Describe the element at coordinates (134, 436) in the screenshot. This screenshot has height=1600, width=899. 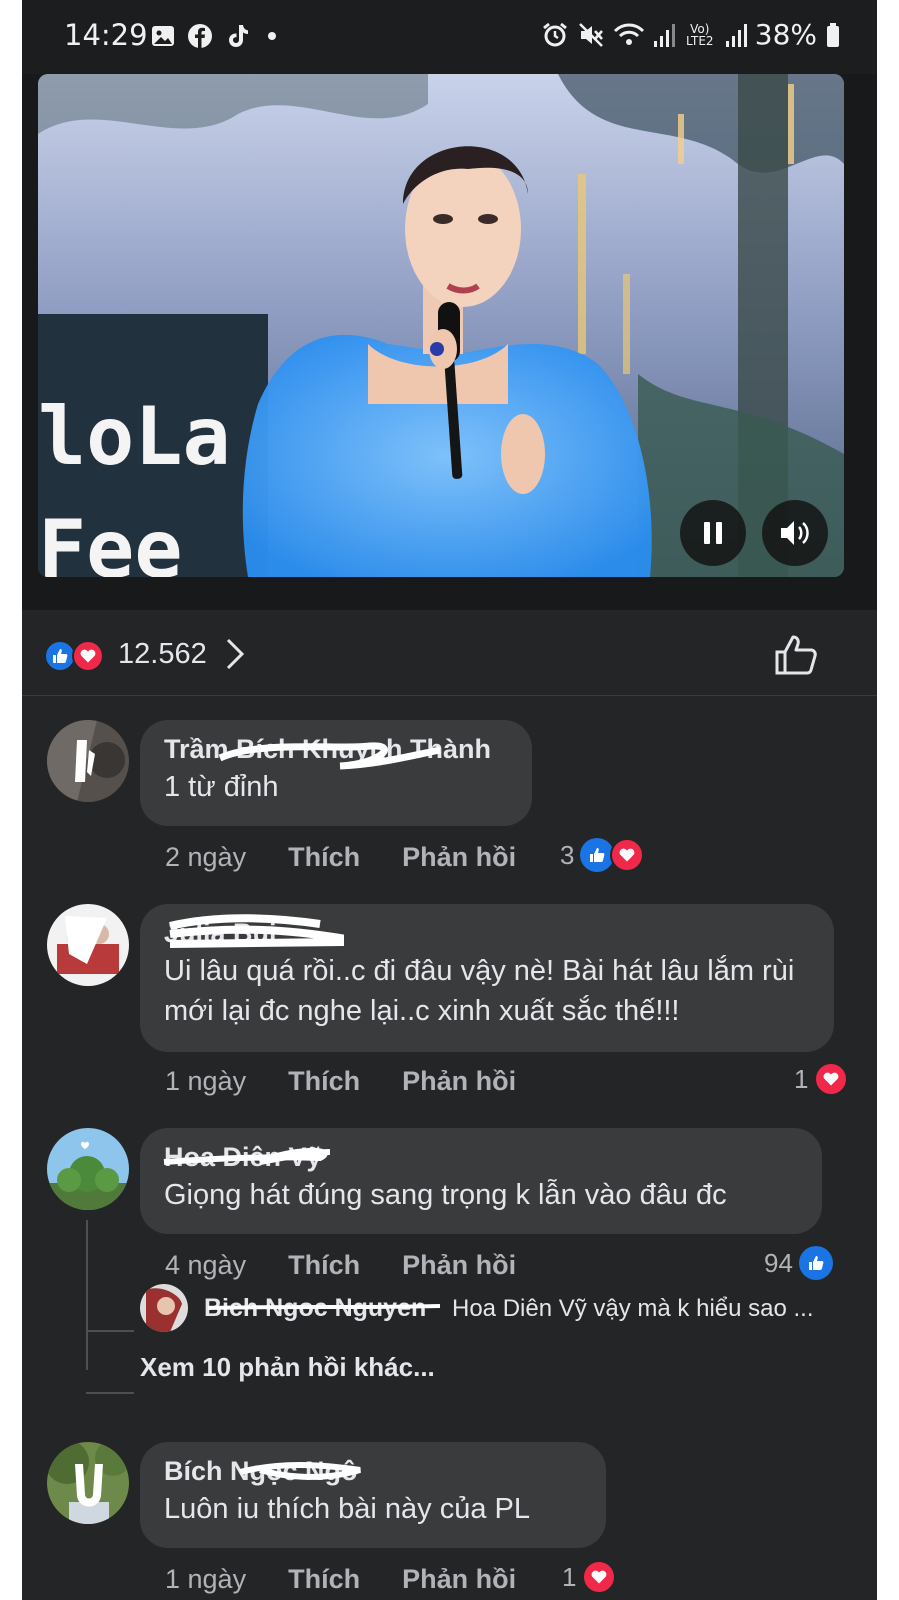
I see `video-overlay-text: loLa` at that location.